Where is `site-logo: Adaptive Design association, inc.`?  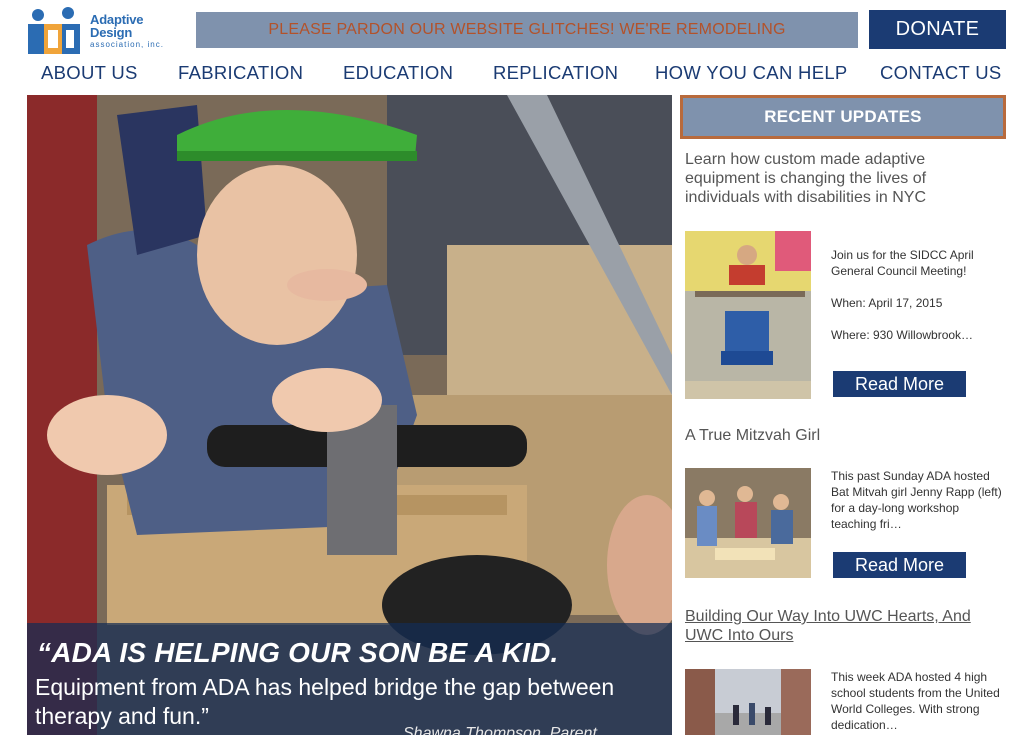
site-logo: Adaptive Design association, inc. is located at coordinates (107, 31).